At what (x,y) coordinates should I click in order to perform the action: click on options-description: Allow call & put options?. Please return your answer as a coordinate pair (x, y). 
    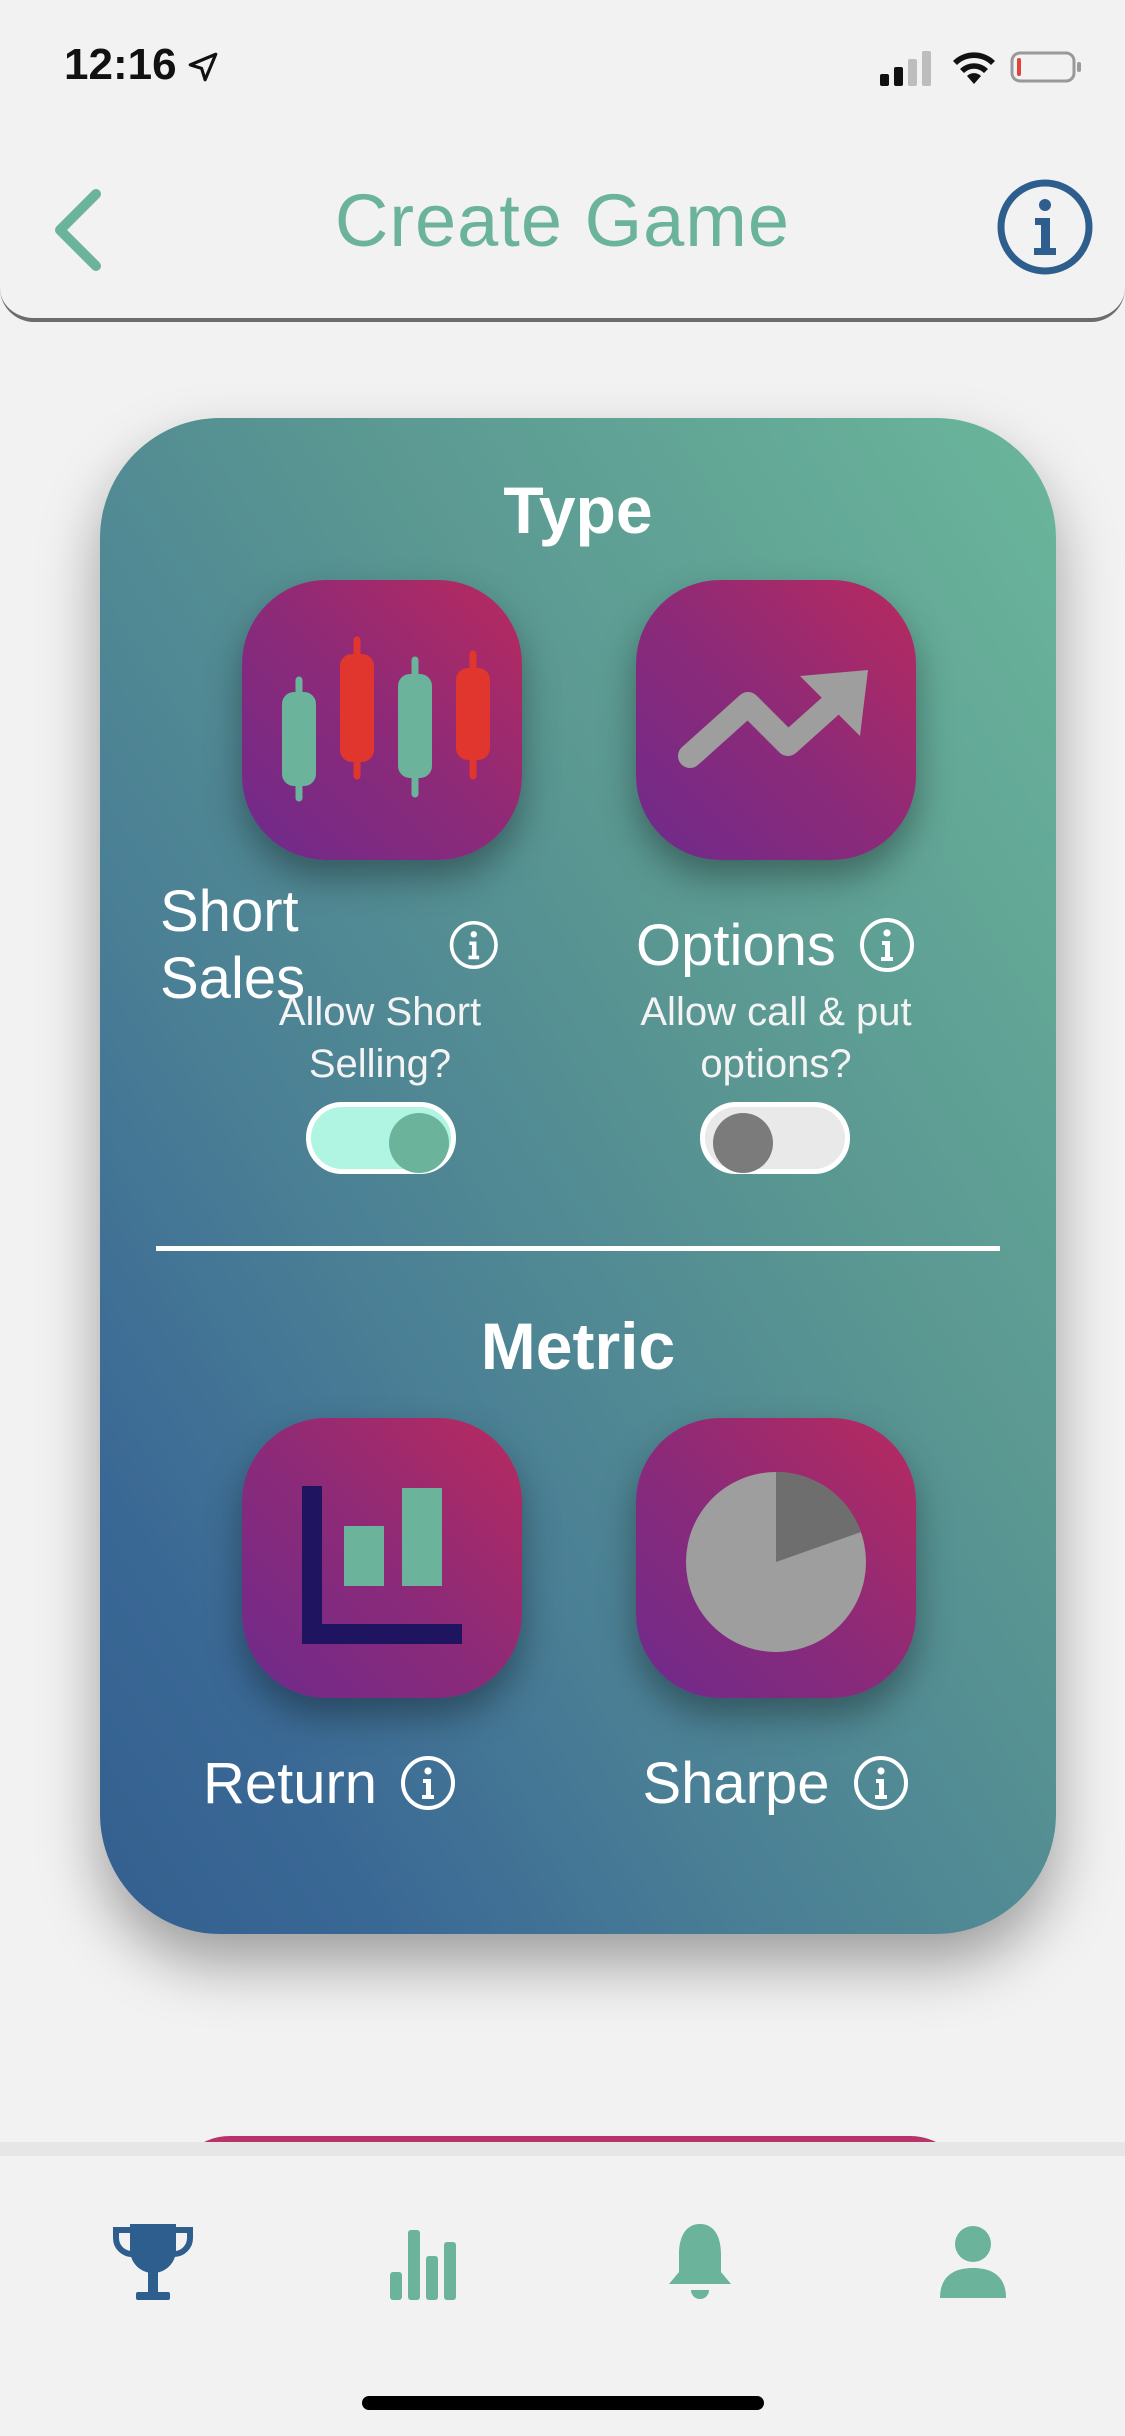
    Looking at the image, I should click on (776, 1038).